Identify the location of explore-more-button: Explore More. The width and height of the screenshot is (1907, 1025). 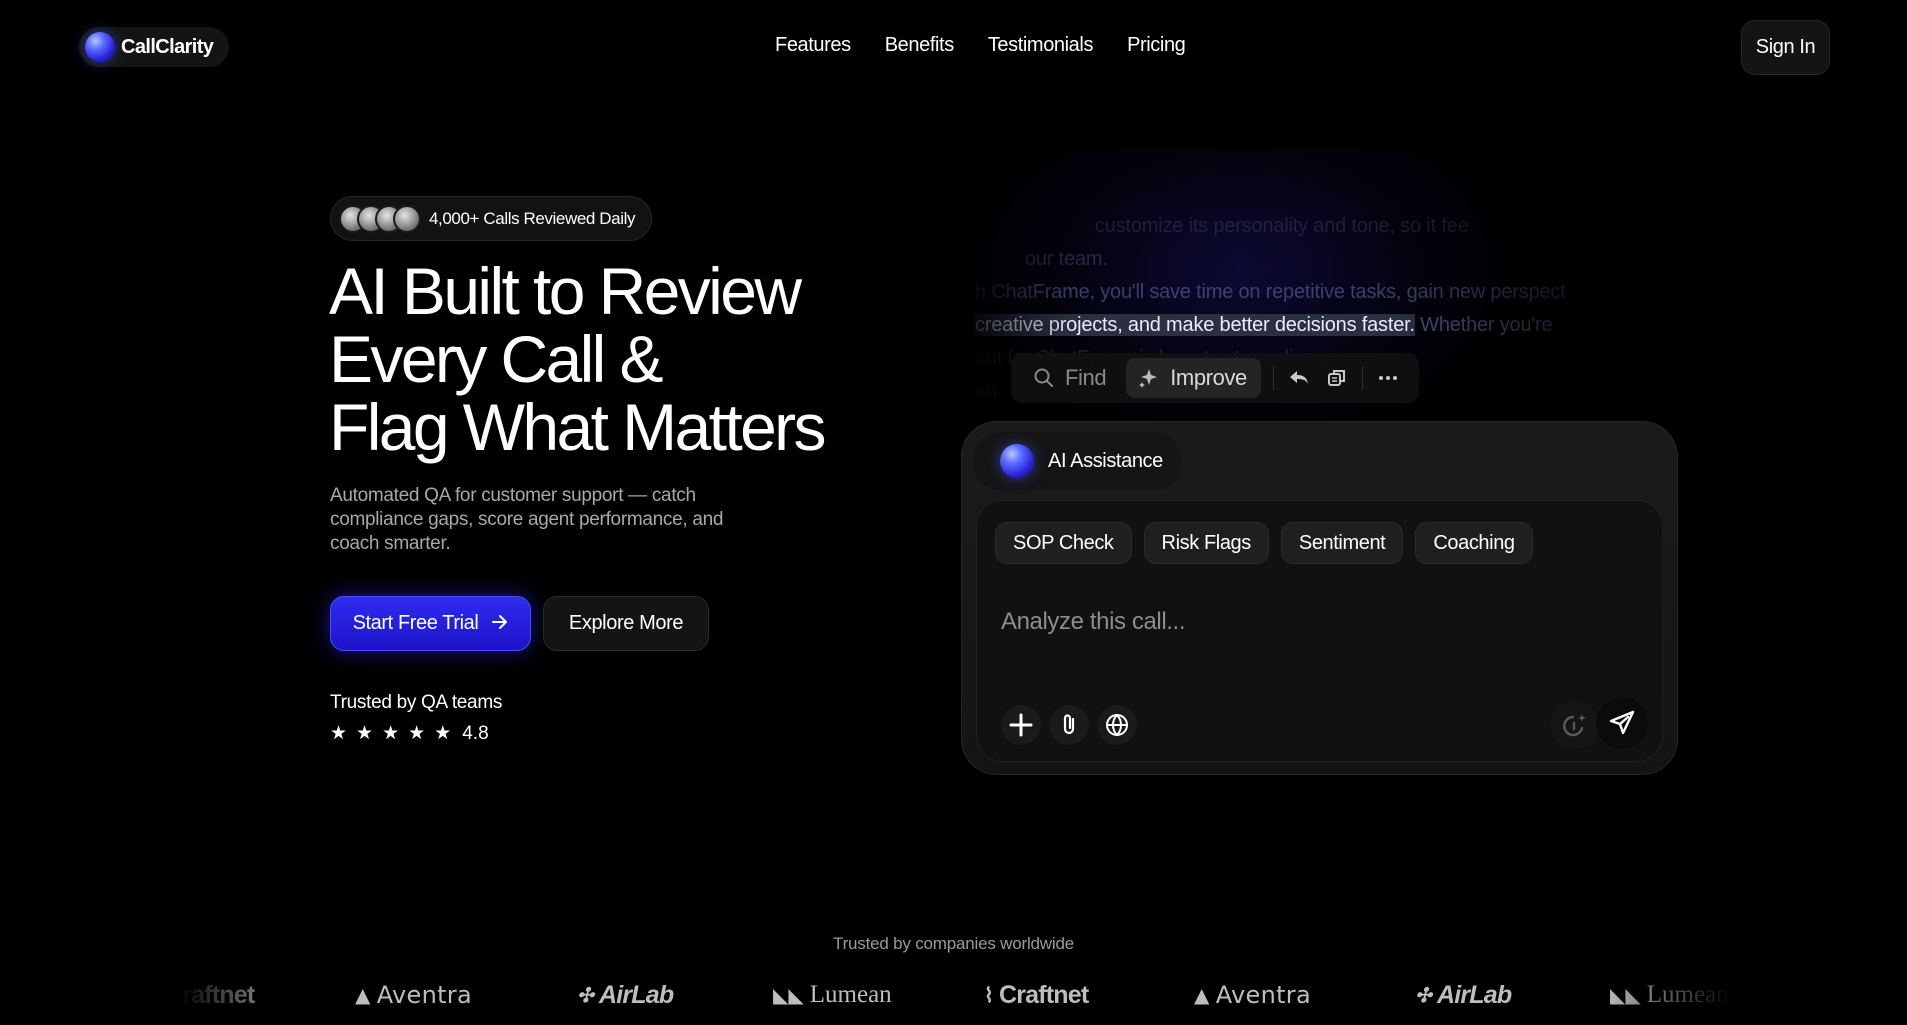
(626, 623).